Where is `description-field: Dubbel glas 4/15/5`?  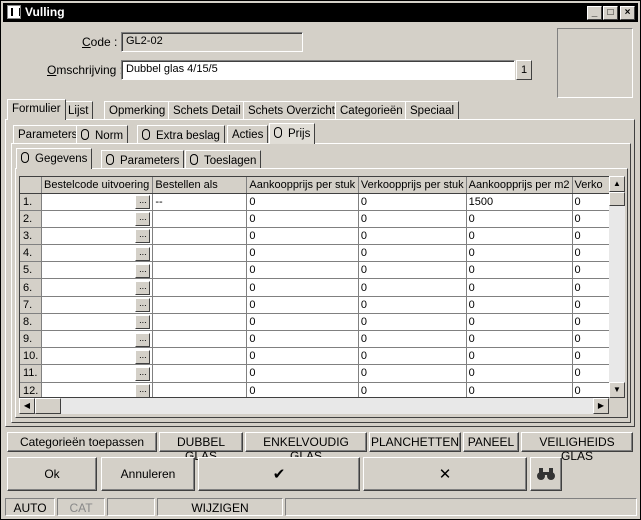
description-field: Dubbel glas 4/15/5 is located at coordinates (318, 70).